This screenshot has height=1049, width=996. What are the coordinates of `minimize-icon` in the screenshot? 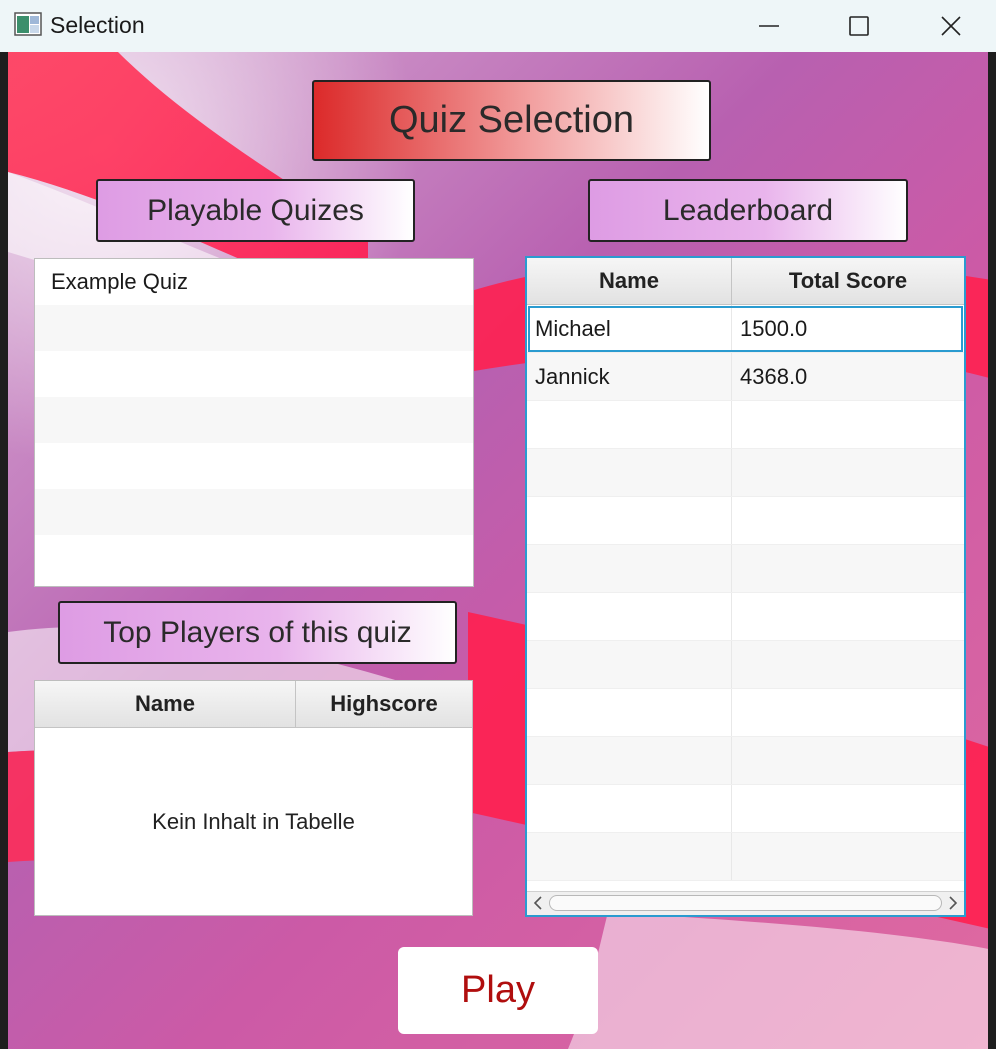 It's located at (769, 26).